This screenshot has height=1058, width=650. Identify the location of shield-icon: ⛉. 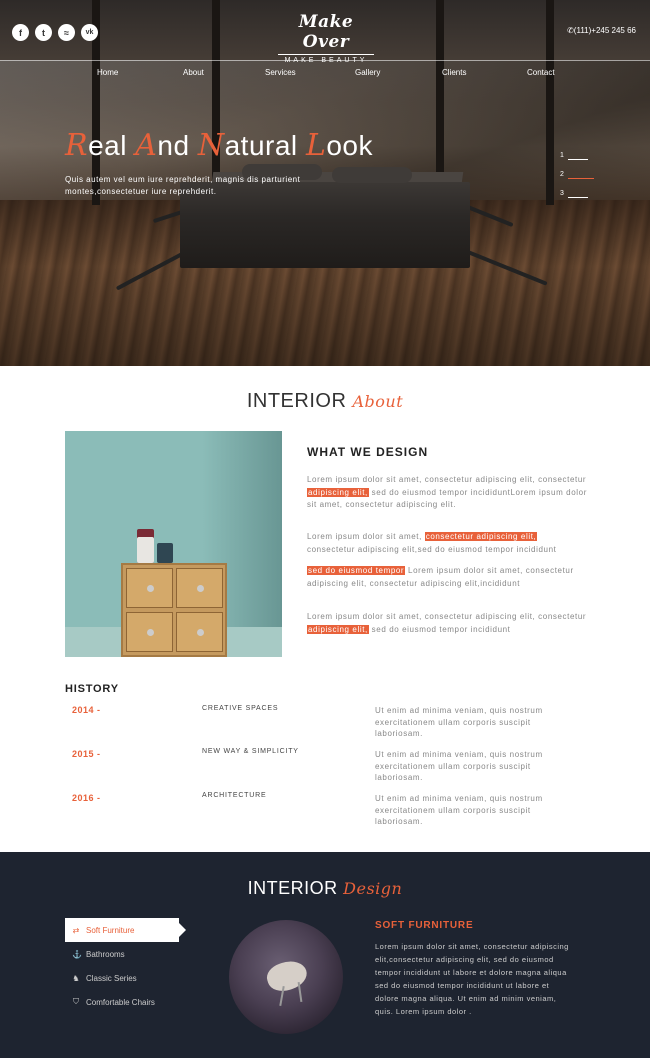
(76, 1001).